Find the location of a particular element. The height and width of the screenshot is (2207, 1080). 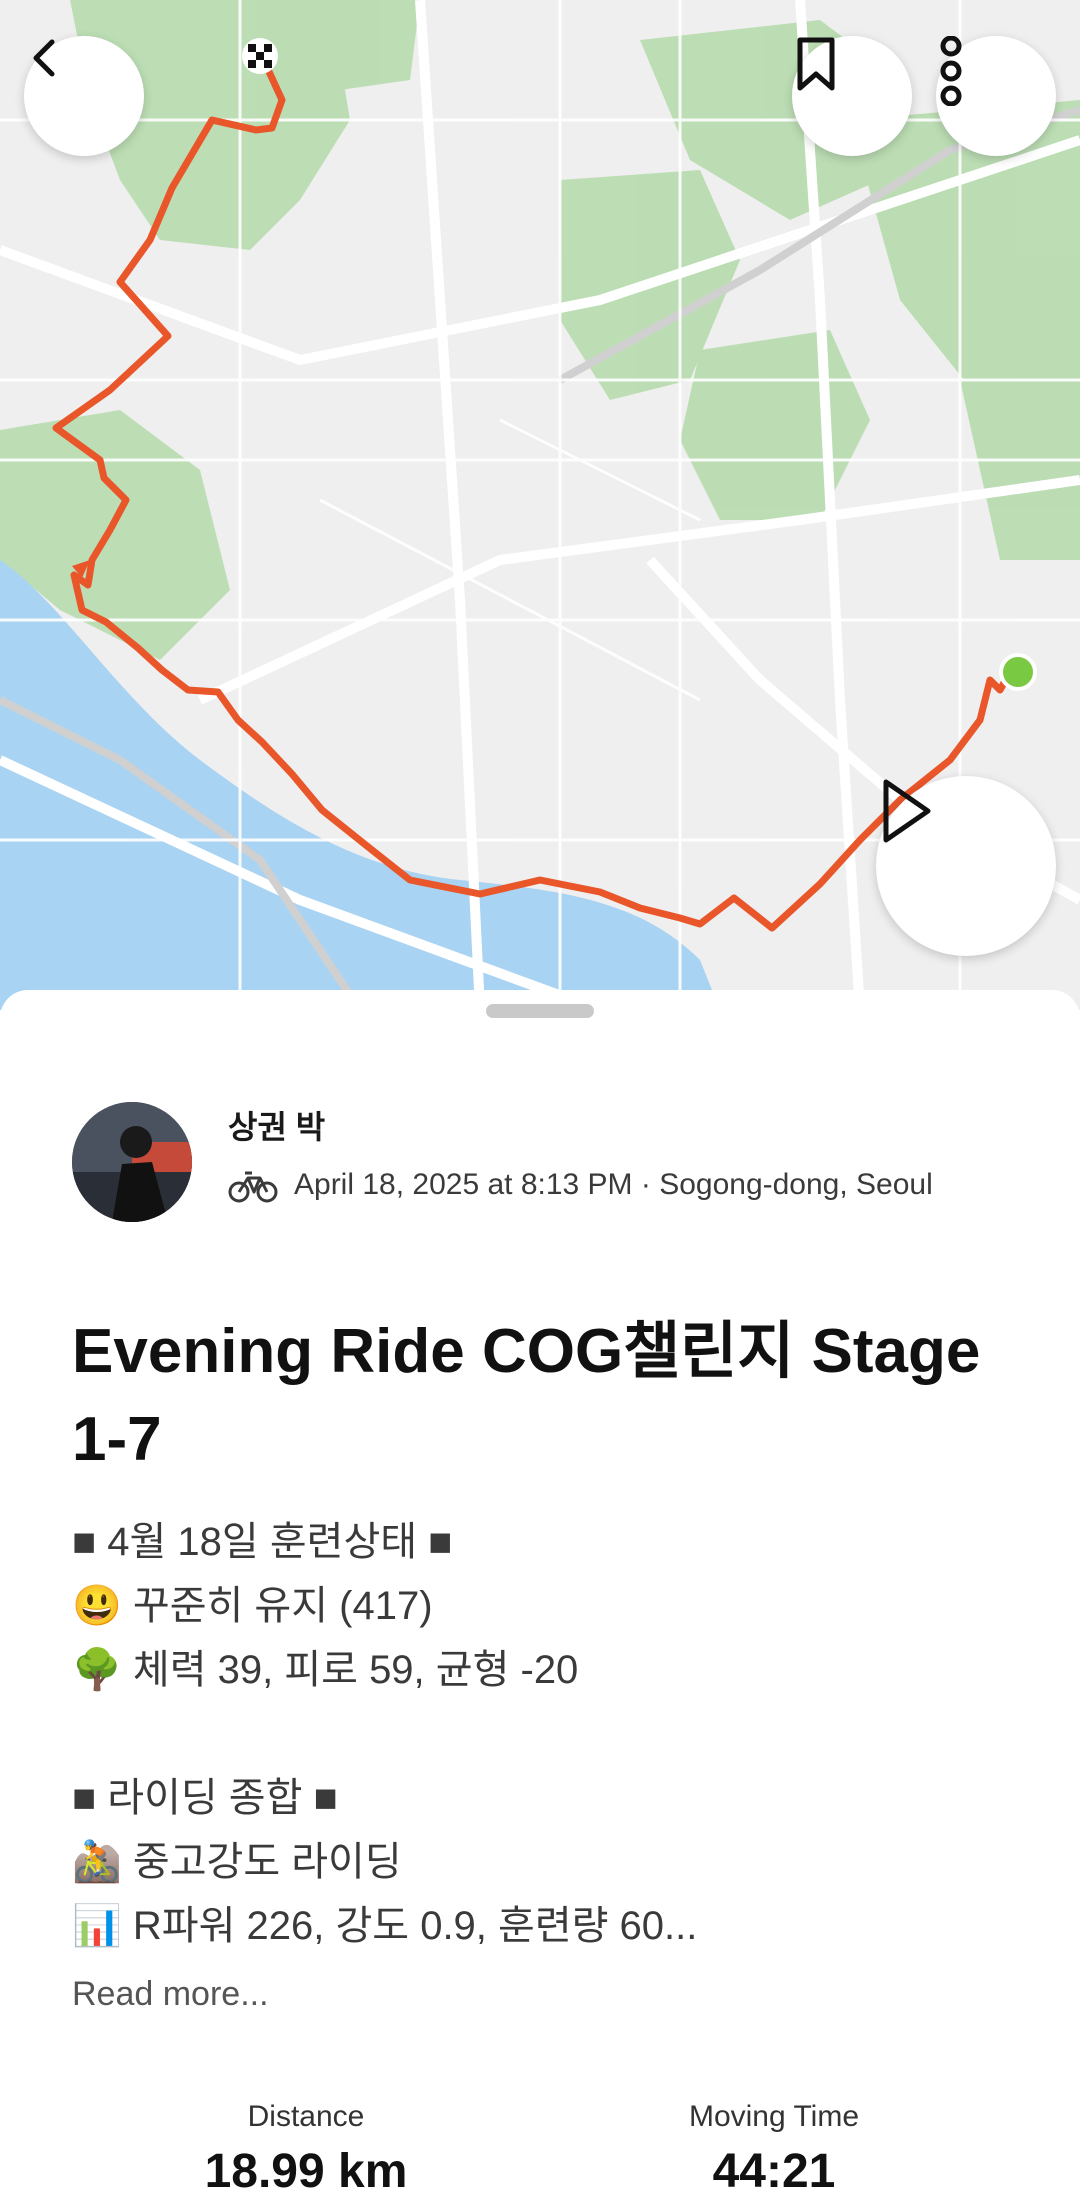

description-line is located at coordinates (542, 1734).